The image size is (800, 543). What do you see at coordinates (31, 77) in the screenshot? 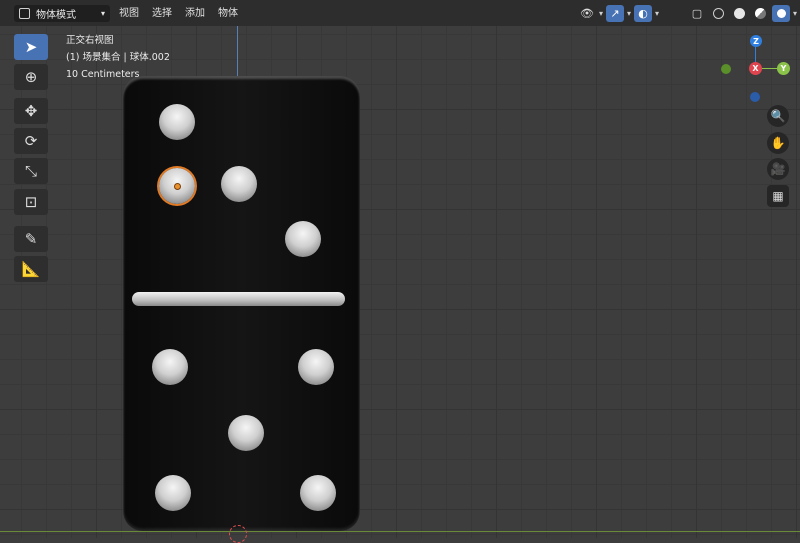
I see `cursor-tool-icon: ⊕` at bounding box center [31, 77].